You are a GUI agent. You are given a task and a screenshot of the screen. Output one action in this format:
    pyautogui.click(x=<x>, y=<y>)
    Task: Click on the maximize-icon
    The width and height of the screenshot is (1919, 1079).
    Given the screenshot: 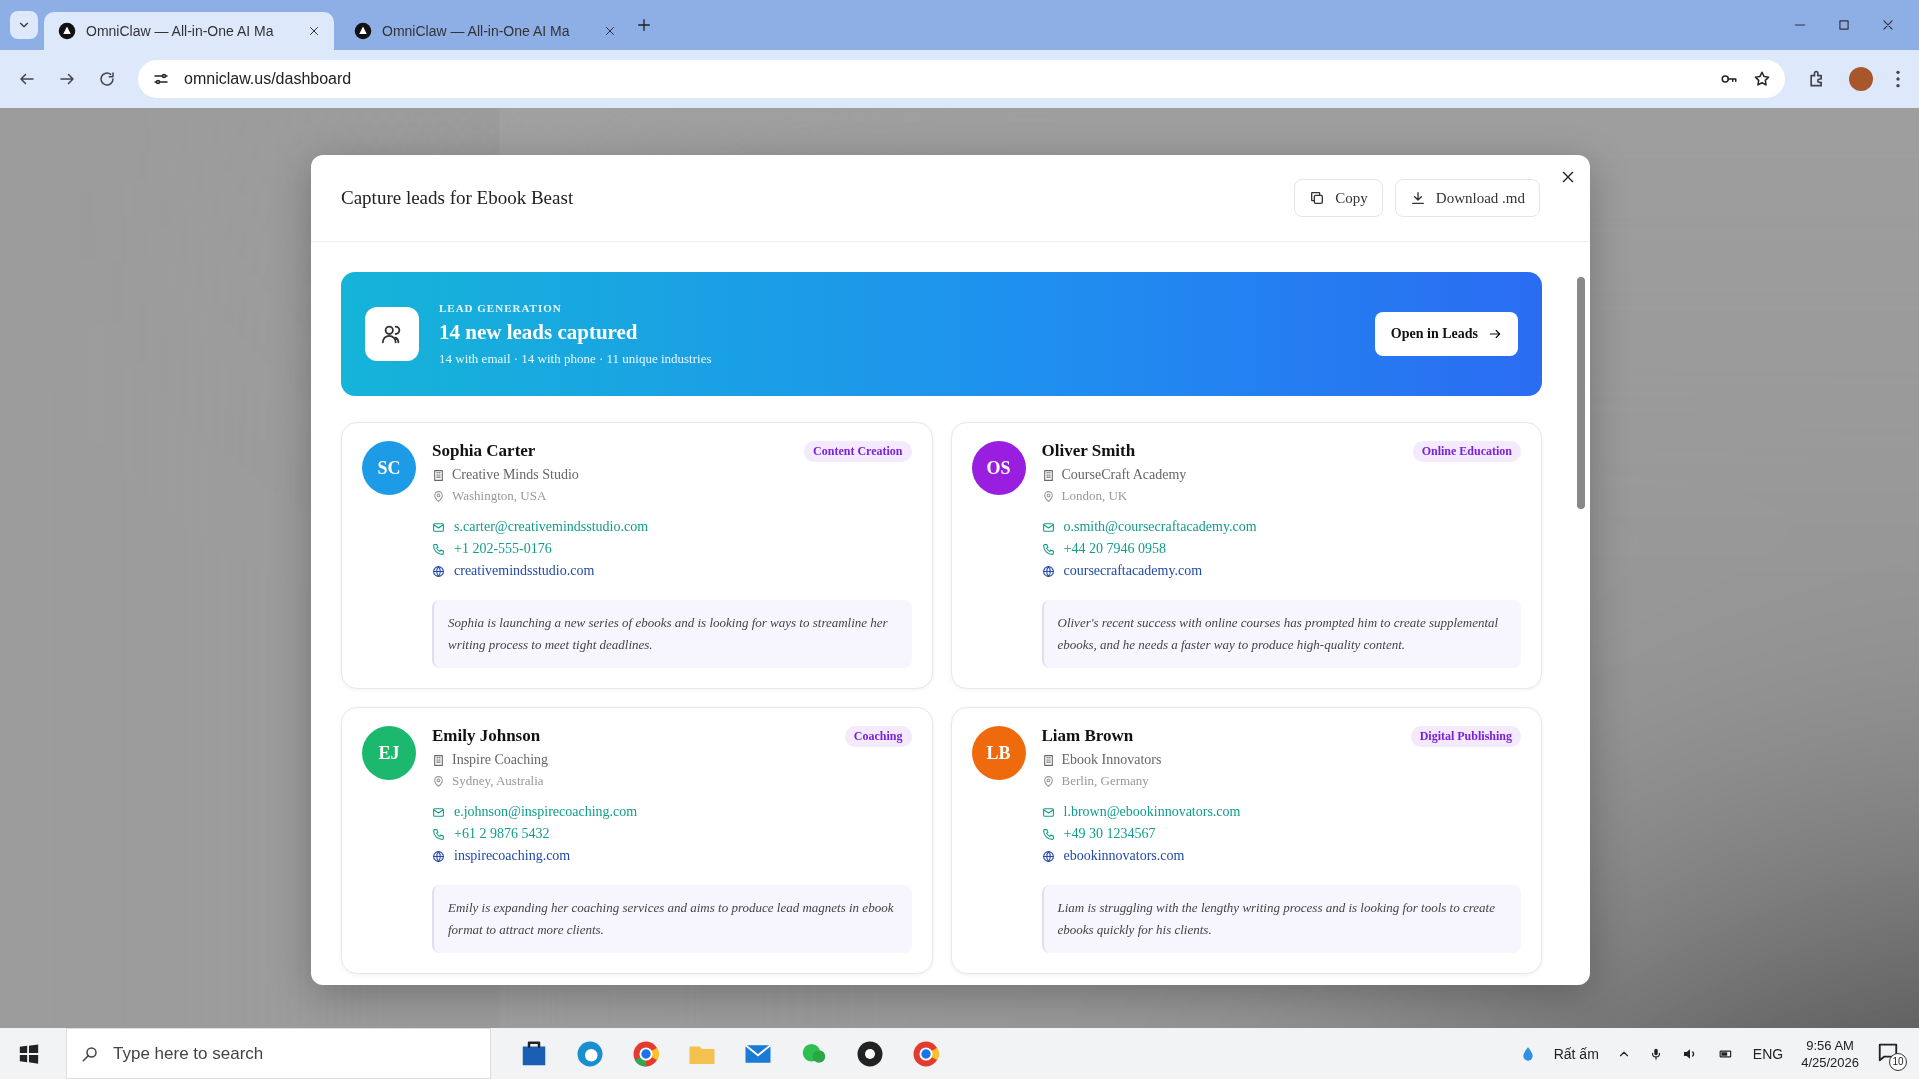 What is the action you would take?
    pyautogui.click(x=1844, y=25)
    